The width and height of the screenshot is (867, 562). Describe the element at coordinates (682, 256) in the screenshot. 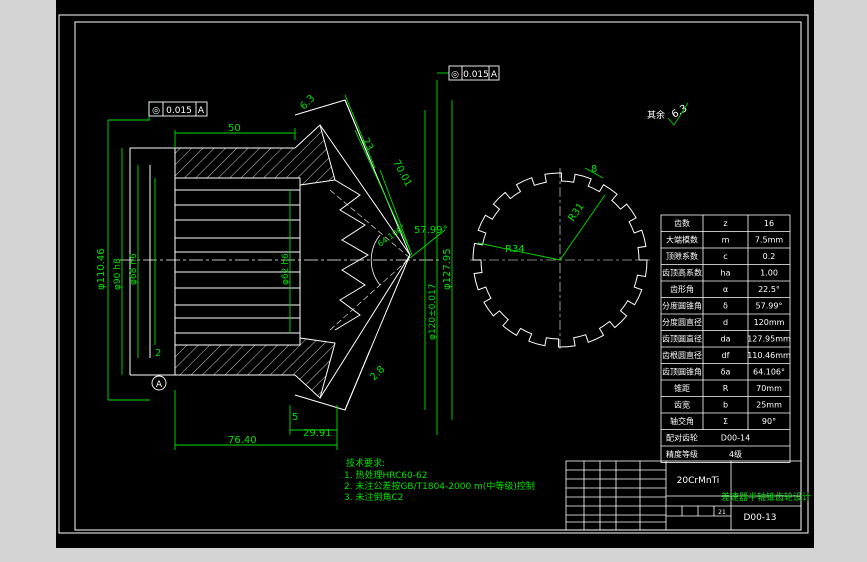

I see `param-name: 顶隙系数` at that location.